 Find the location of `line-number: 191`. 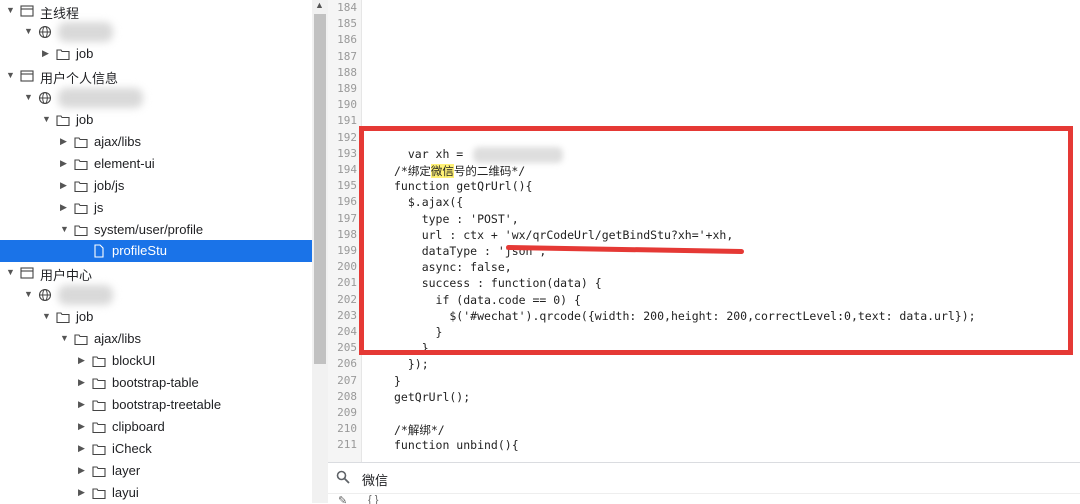

line-number: 191 is located at coordinates (347, 121).